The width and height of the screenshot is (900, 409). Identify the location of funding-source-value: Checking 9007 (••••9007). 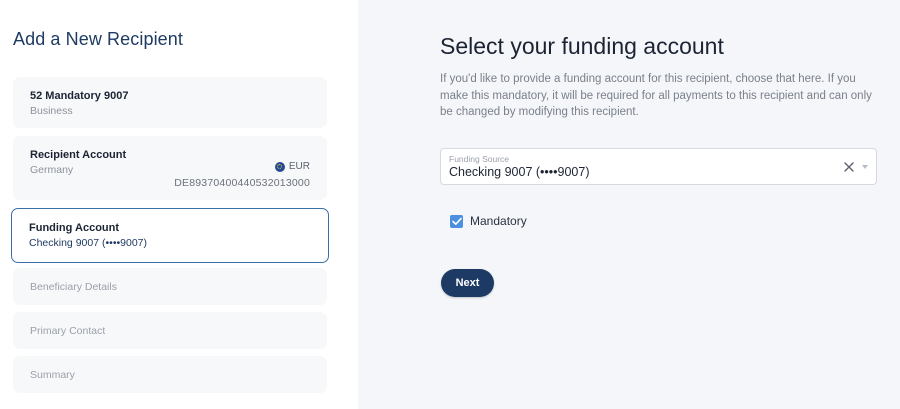
(519, 172).